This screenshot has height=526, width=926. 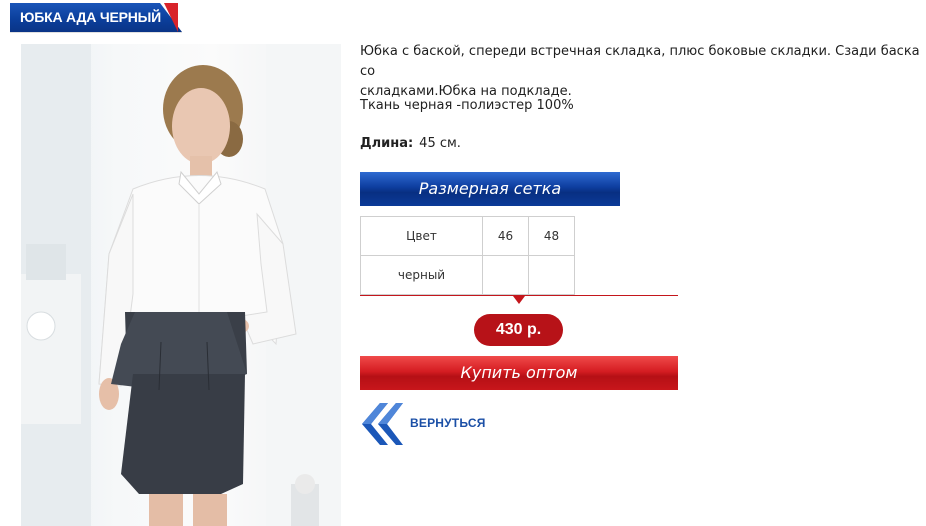 I want to click on price-pointer-icon, so click(x=519, y=300).